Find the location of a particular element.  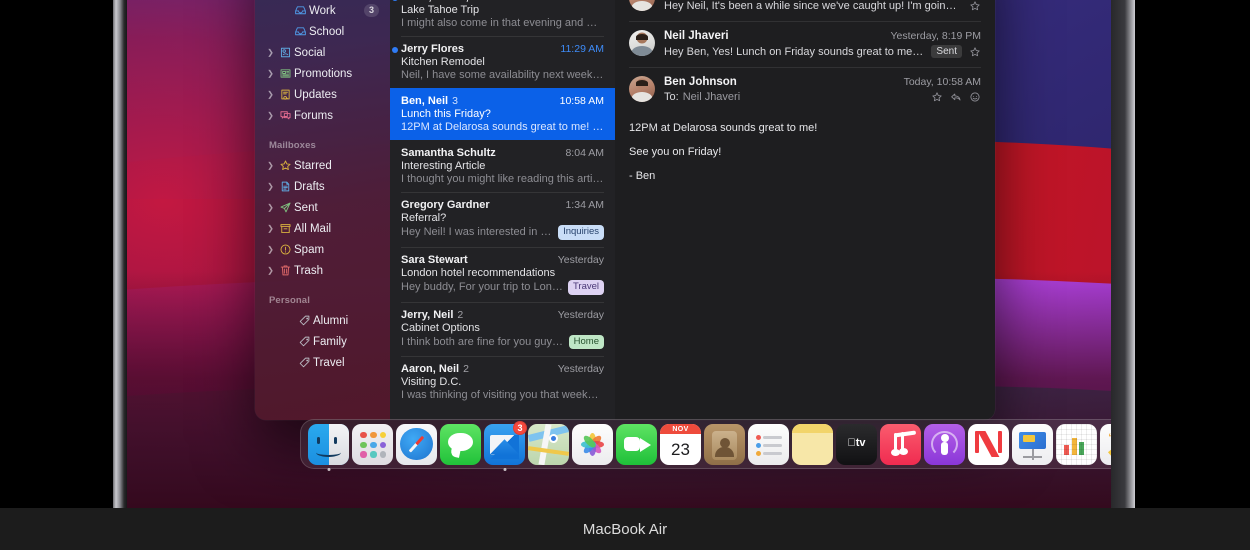

numbers-icon is located at coordinates (1076, 444).